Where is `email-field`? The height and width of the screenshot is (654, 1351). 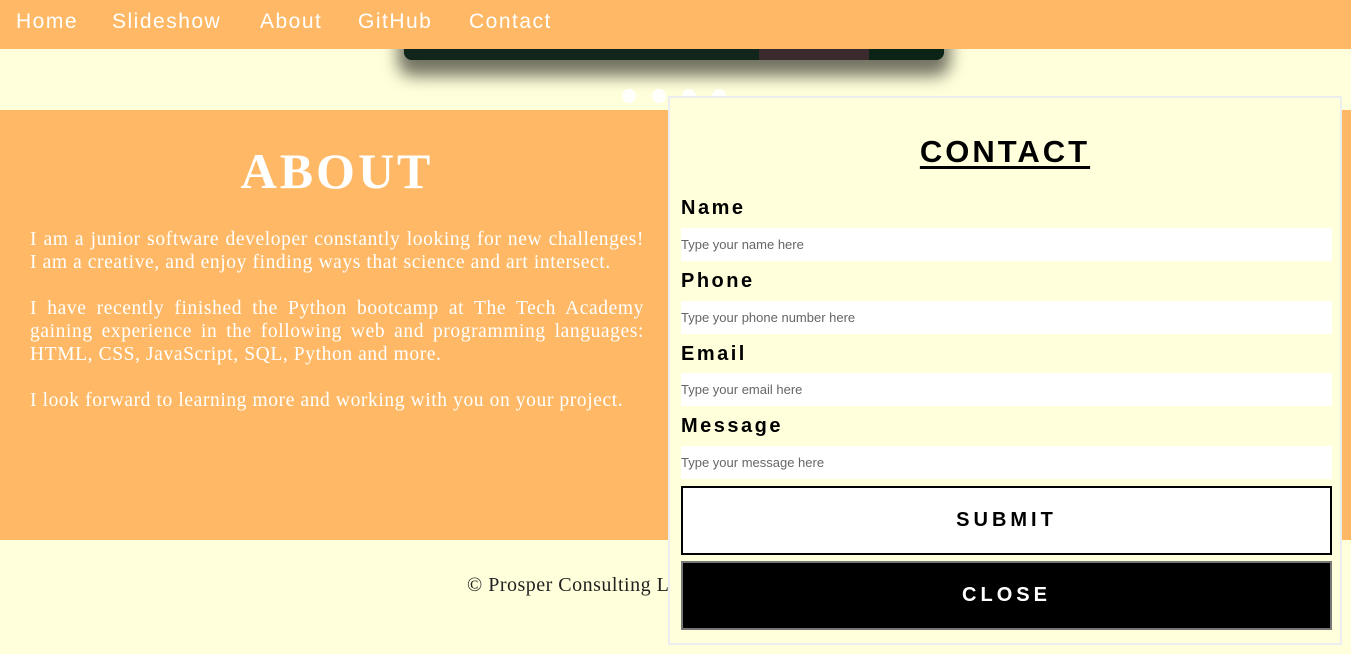 email-field is located at coordinates (1006, 389).